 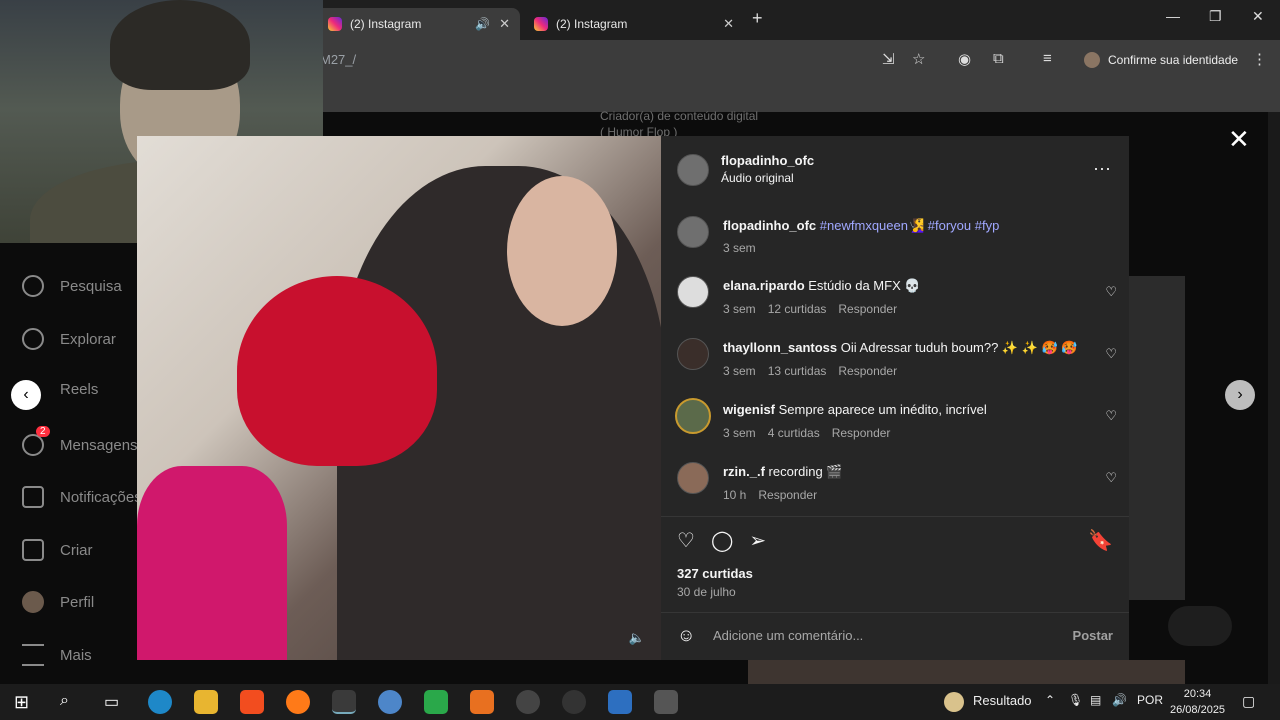 What do you see at coordinates (1197, 702) in the screenshot?
I see `clock: 20:34 26/08/2025` at bounding box center [1197, 702].